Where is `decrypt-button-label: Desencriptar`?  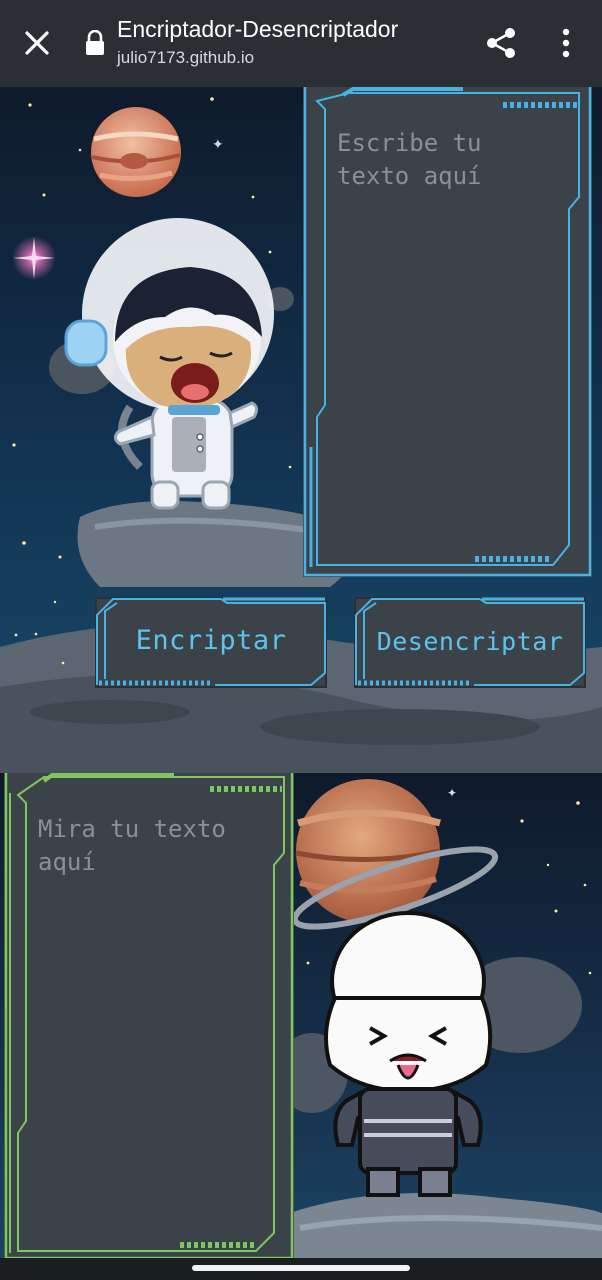
decrypt-button-label: Desencriptar is located at coordinates (470, 641).